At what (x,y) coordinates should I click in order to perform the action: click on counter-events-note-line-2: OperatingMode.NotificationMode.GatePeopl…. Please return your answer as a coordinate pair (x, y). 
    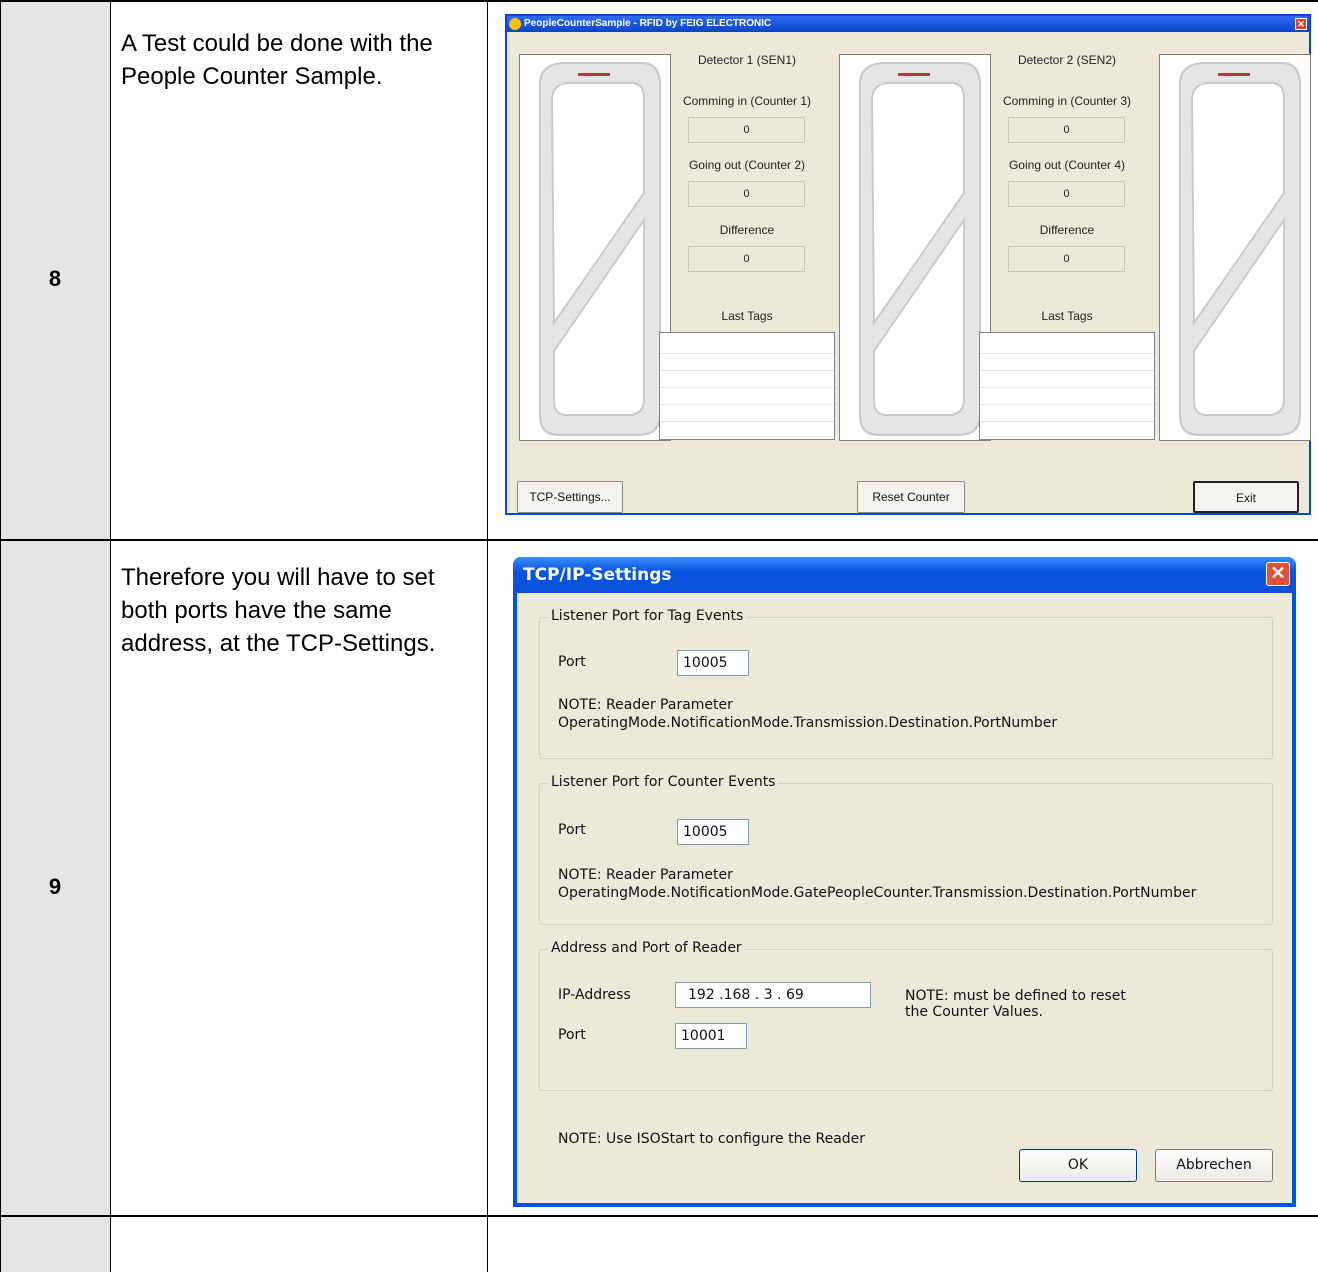
    Looking at the image, I should click on (877, 893).